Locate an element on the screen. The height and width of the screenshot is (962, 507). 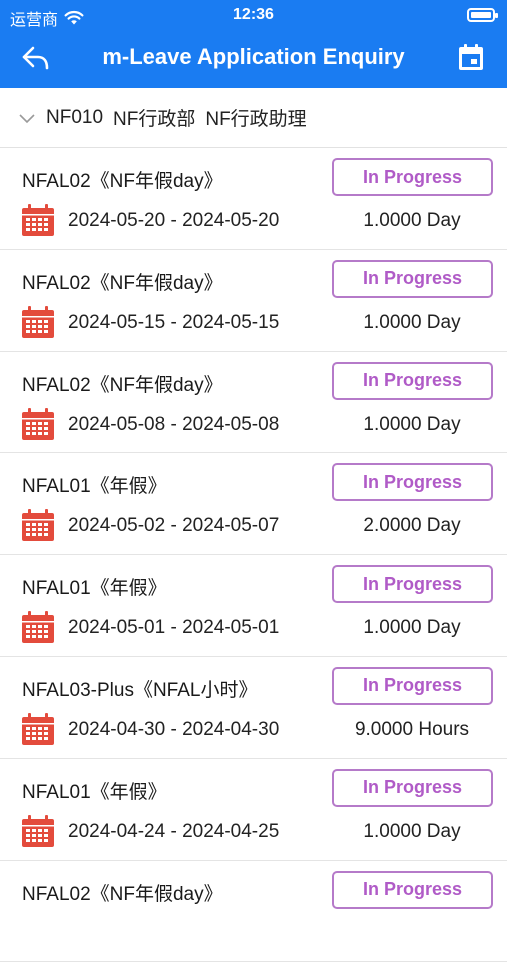
battery-icon is located at coordinates (482, 15).